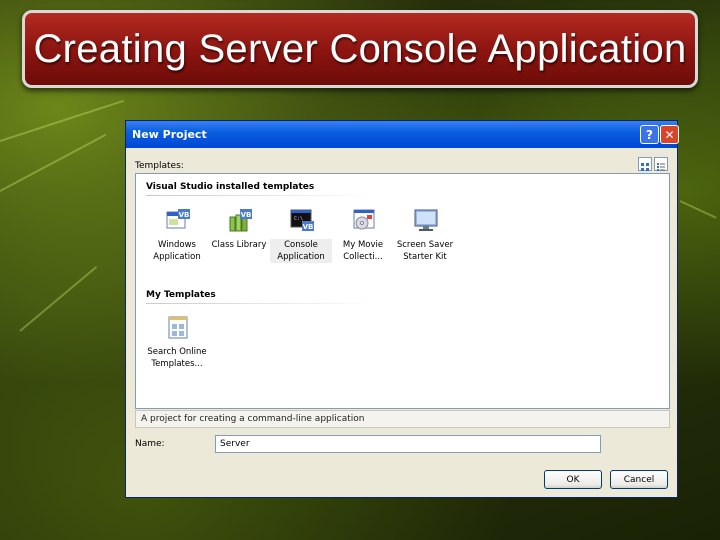 This screenshot has width=720, height=540. I want to click on group-header-my-templates: My Templates, so click(181, 295).